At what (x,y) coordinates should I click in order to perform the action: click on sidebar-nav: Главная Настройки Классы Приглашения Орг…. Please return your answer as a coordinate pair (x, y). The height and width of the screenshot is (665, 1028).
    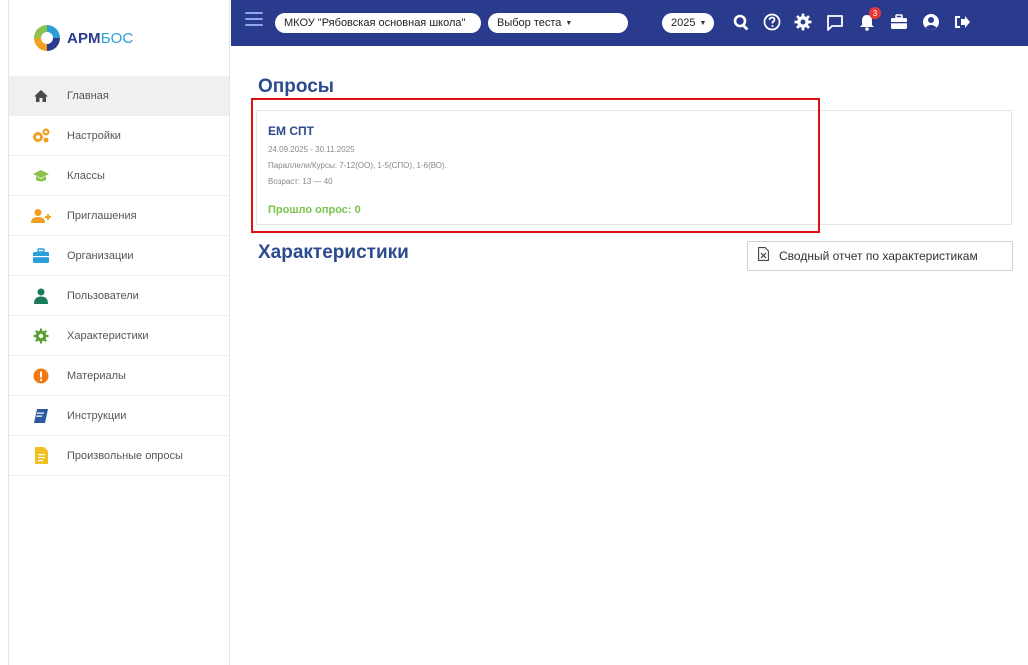
    Looking at the image, I should click on (119, 276).